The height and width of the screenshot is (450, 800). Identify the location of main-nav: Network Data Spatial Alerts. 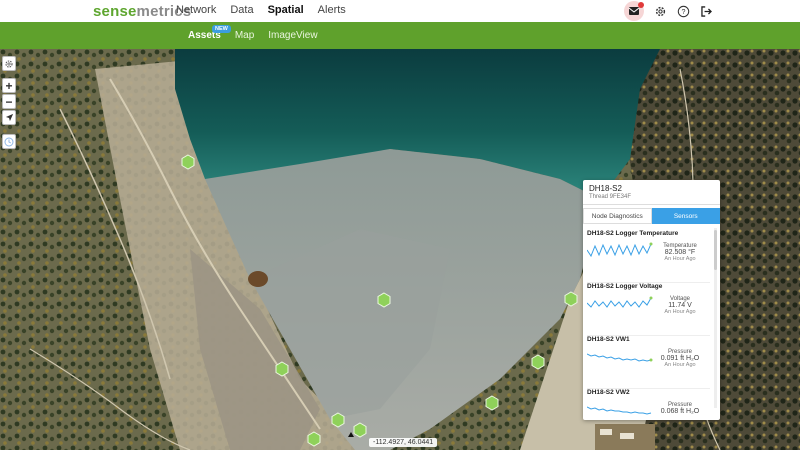
(261, 10).